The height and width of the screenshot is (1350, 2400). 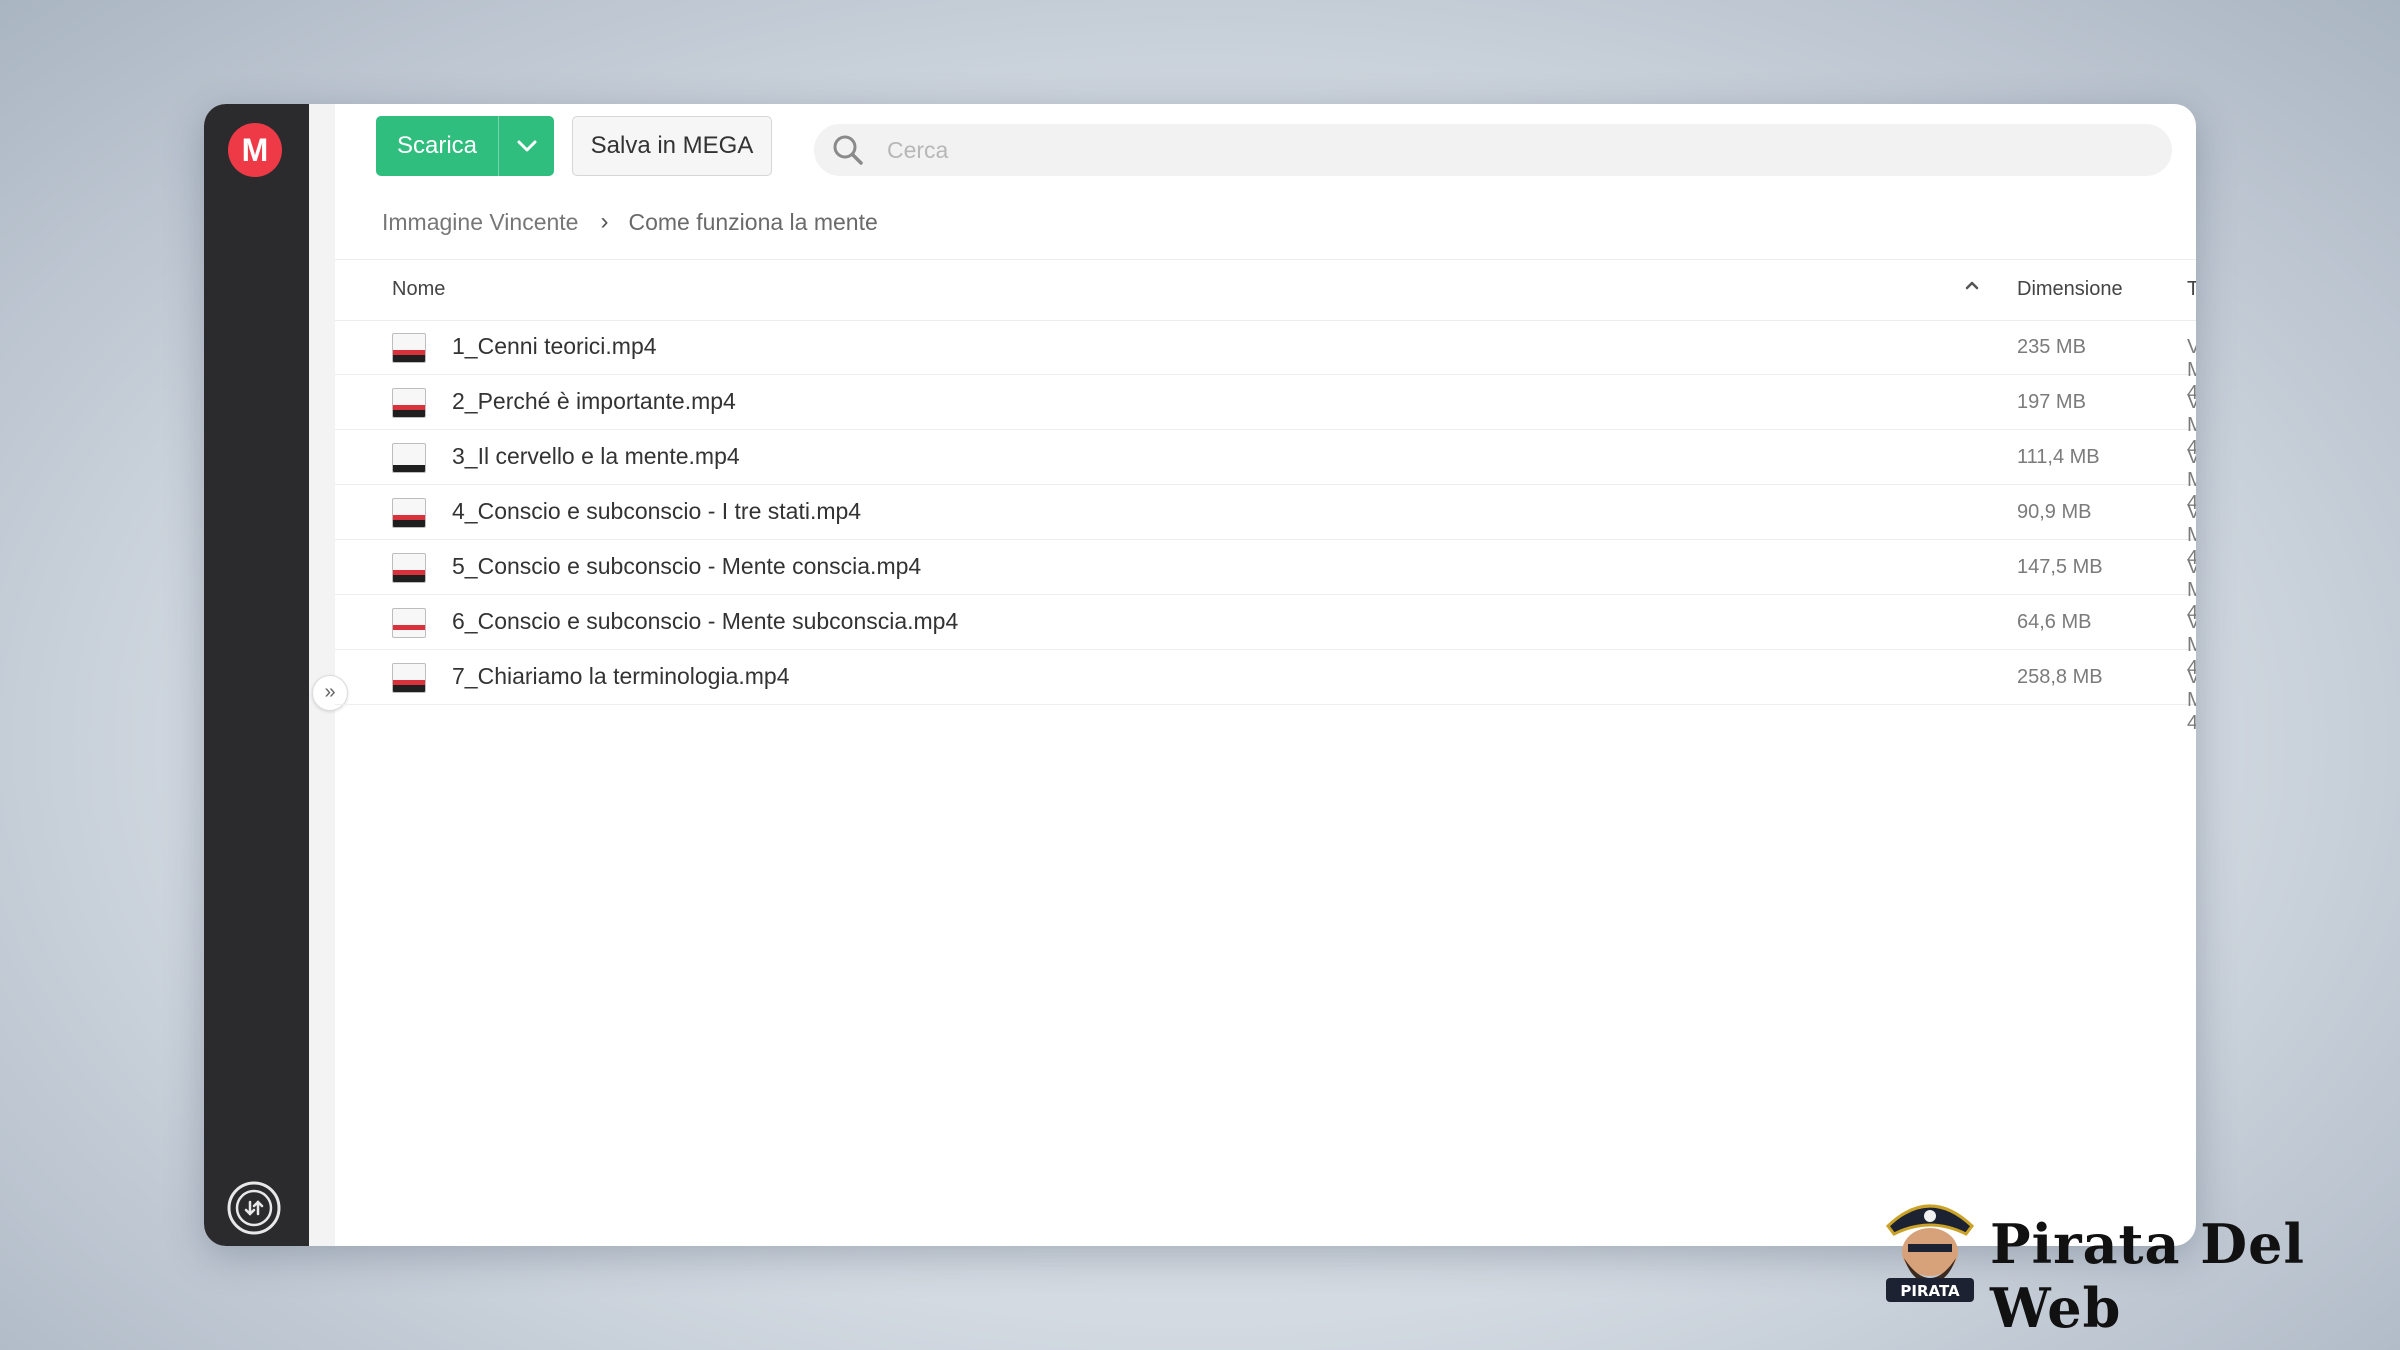 What do you see at coordinates (256, 675) in the screenshot?
I see `sidebar: M` at bounding box center [256, 675].